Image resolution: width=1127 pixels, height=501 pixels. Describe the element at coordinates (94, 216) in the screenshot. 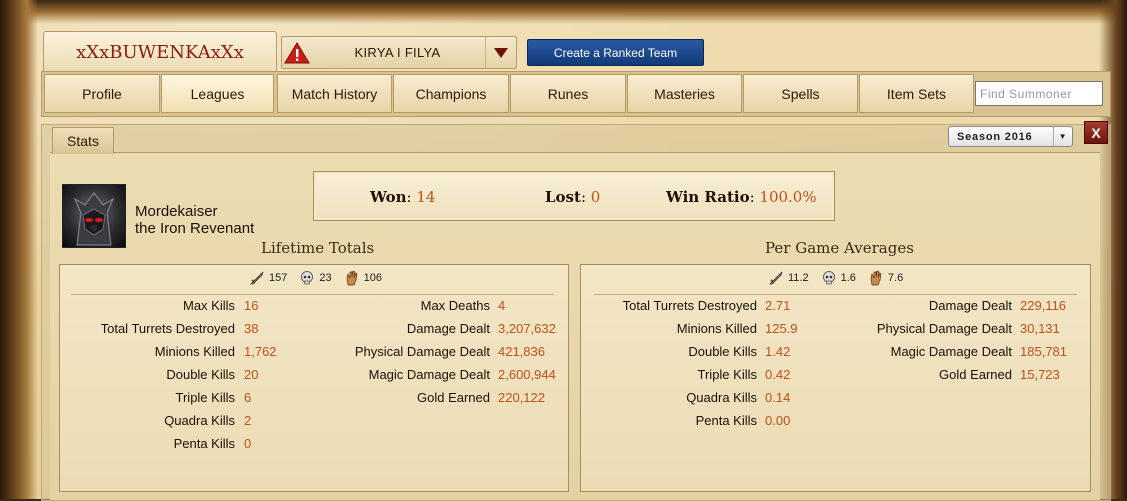

I see `champion-portrait` at that location.